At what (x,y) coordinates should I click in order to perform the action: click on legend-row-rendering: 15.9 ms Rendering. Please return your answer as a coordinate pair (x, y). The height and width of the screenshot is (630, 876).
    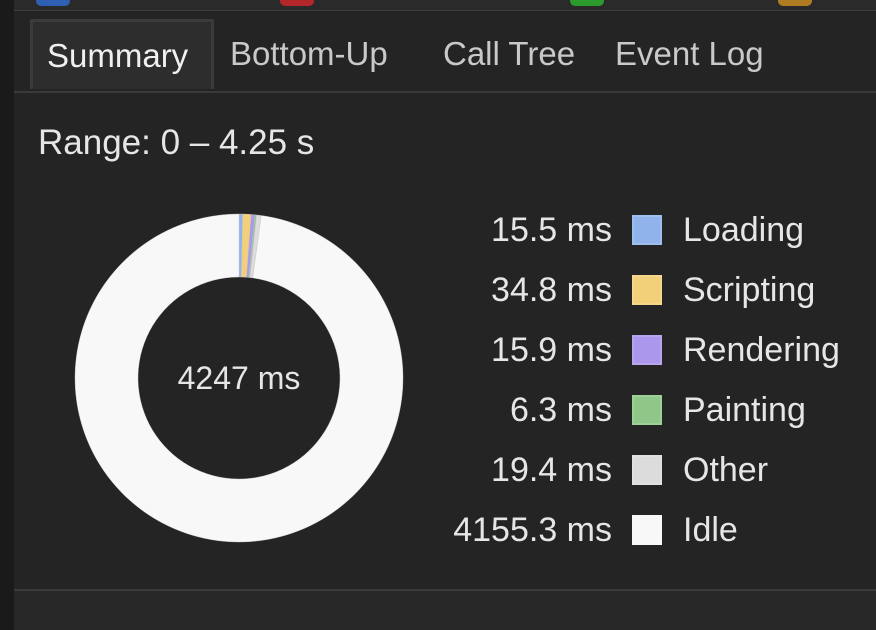
    Looking at the image, I should click on (644, 353).